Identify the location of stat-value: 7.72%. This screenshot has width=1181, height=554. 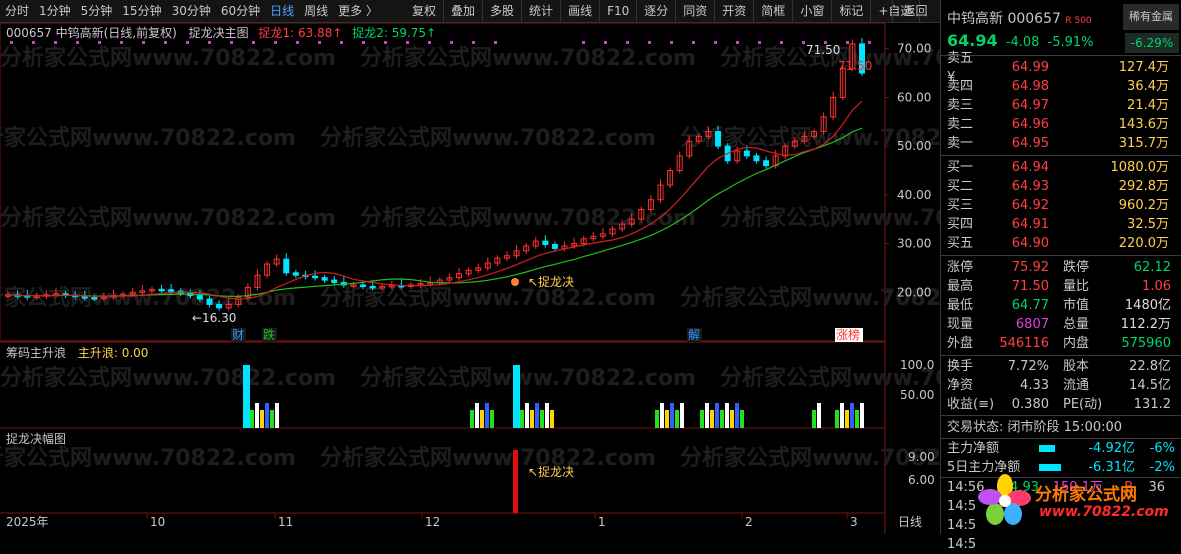
(1028, 366).